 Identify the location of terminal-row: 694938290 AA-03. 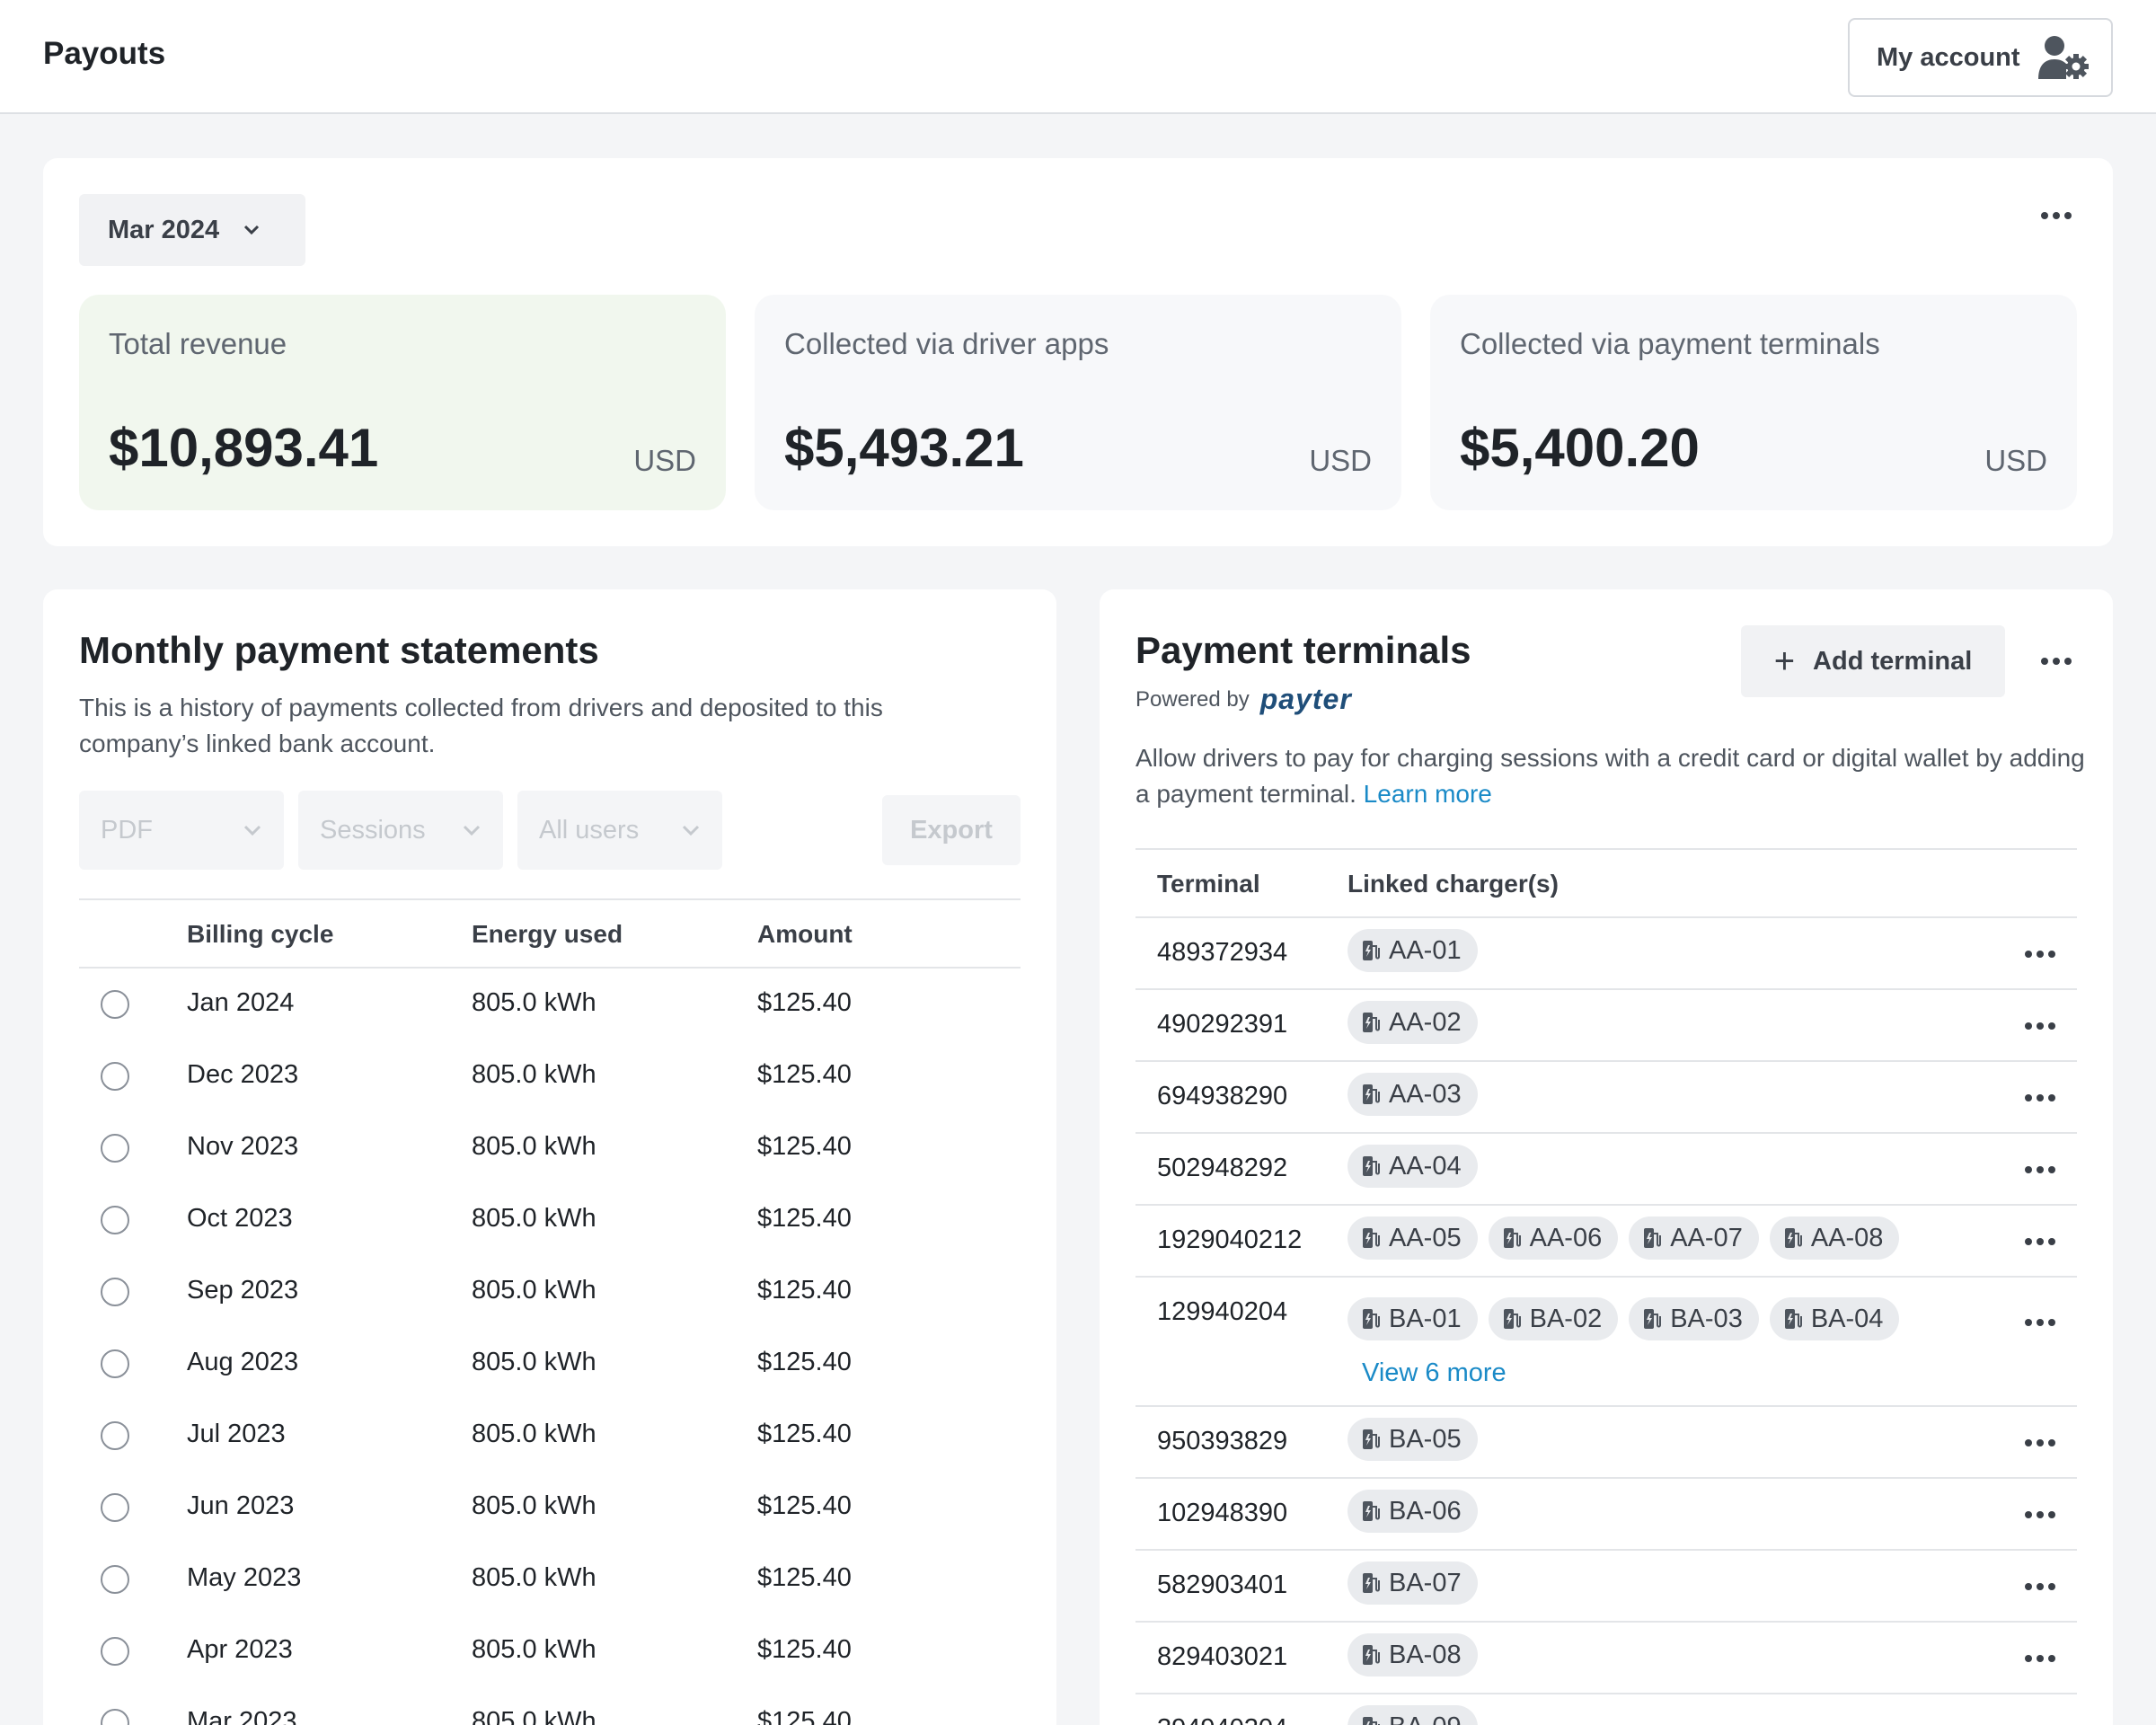
(1606, 1098).